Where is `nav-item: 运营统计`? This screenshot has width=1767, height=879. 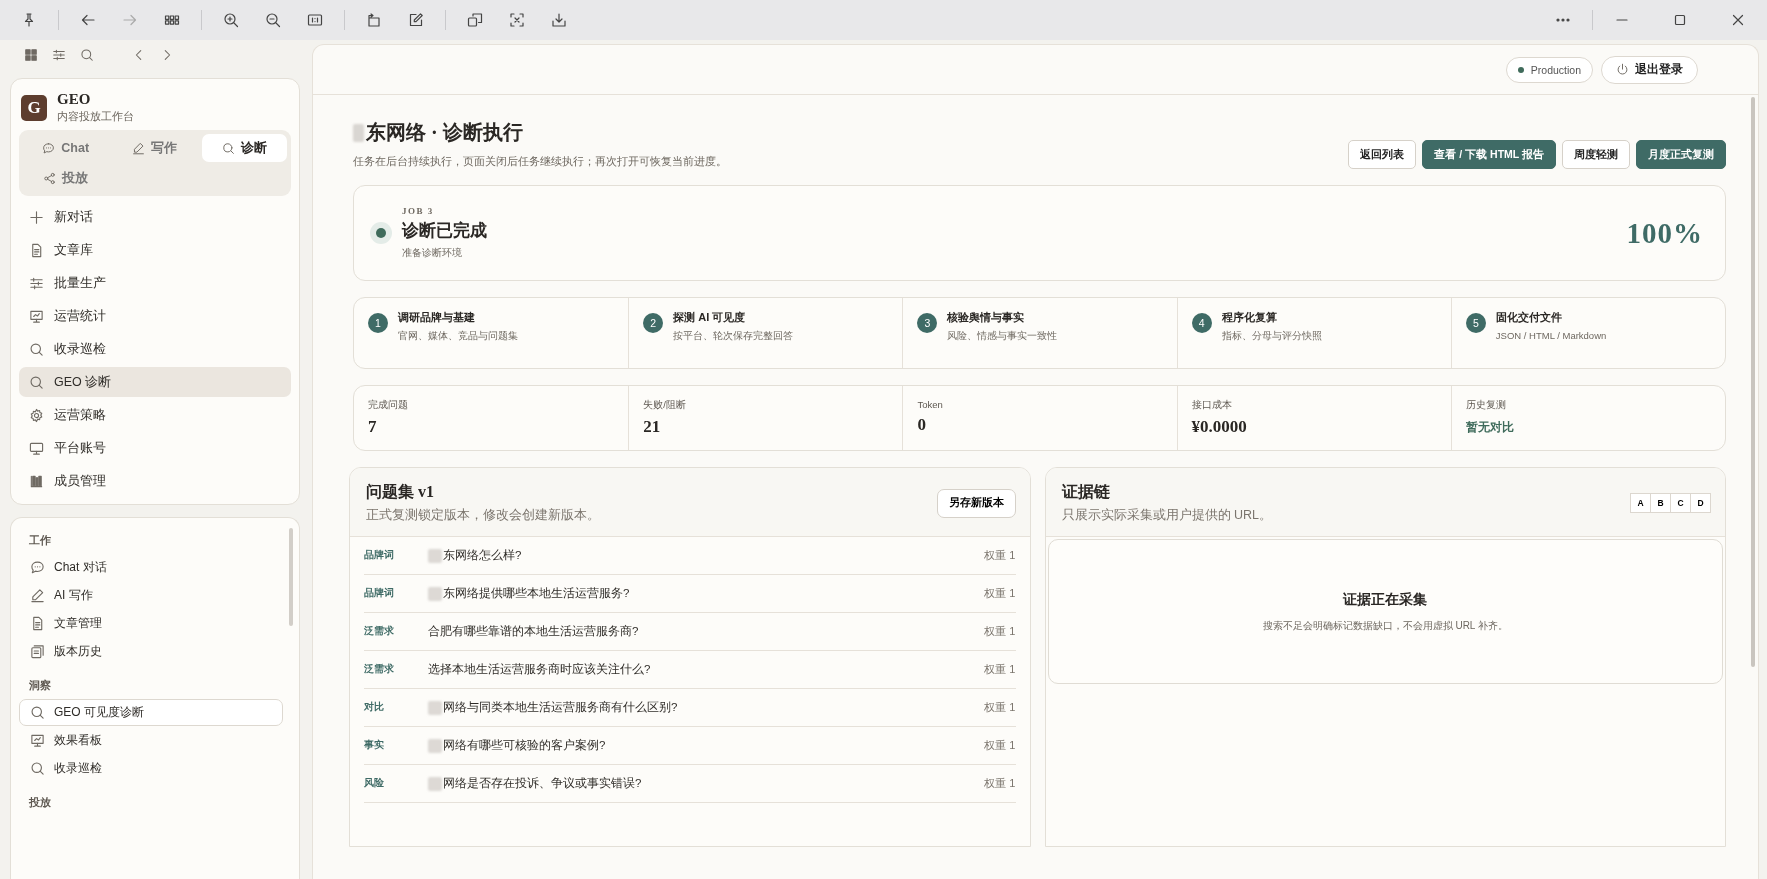 nav-item: 运营统计 is located at coordinates (155, 316).